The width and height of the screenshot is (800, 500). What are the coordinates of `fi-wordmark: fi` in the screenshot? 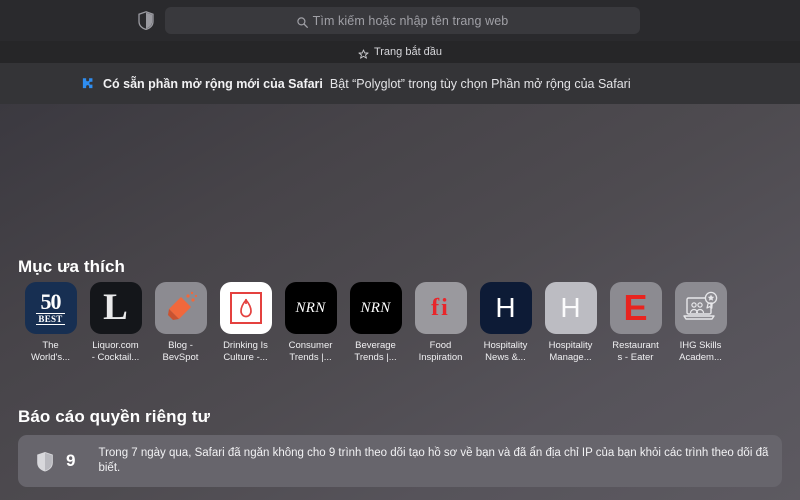 It's located at (440, 307).